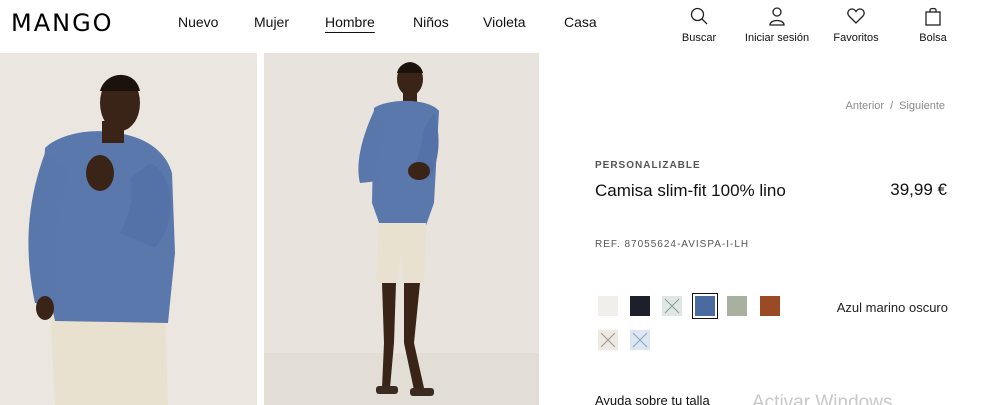 This screenshot has height=405, width=983. What do you see at coordinates (699, 16) in the screenshot?
I see `search-icon` at bounding box center [699, 16].